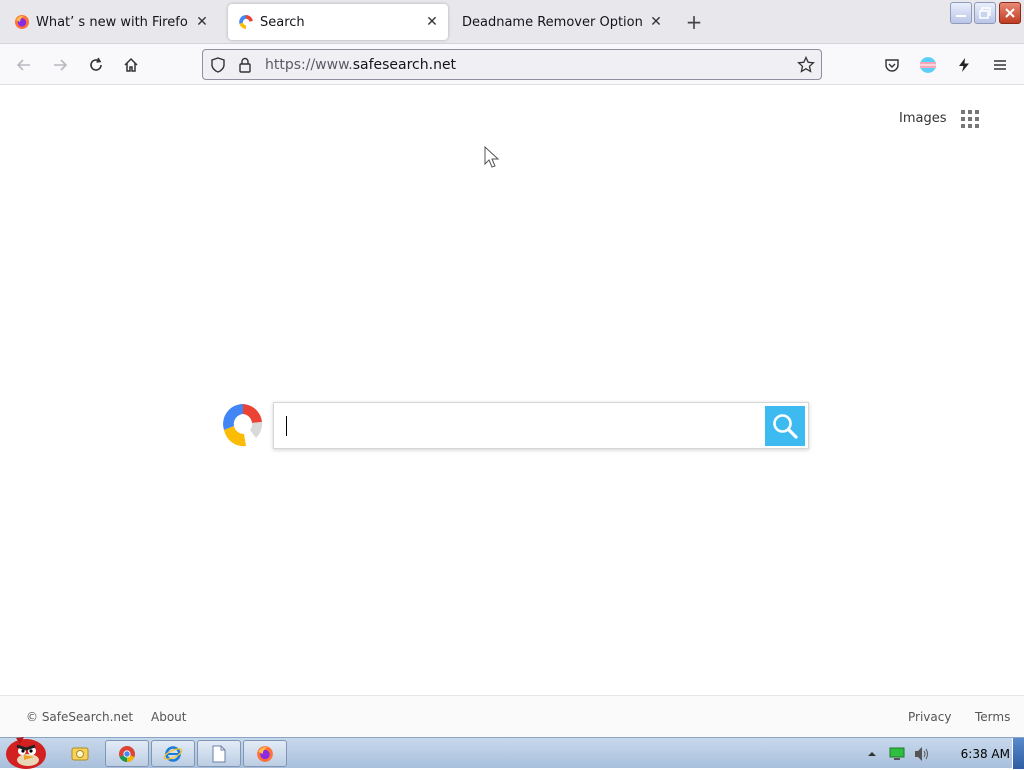 This screenshot has height=770, width=1024. Describe the element at coordinates (404, 65) in the screenshot. I see `url-domain: safesearch.net` at that location.